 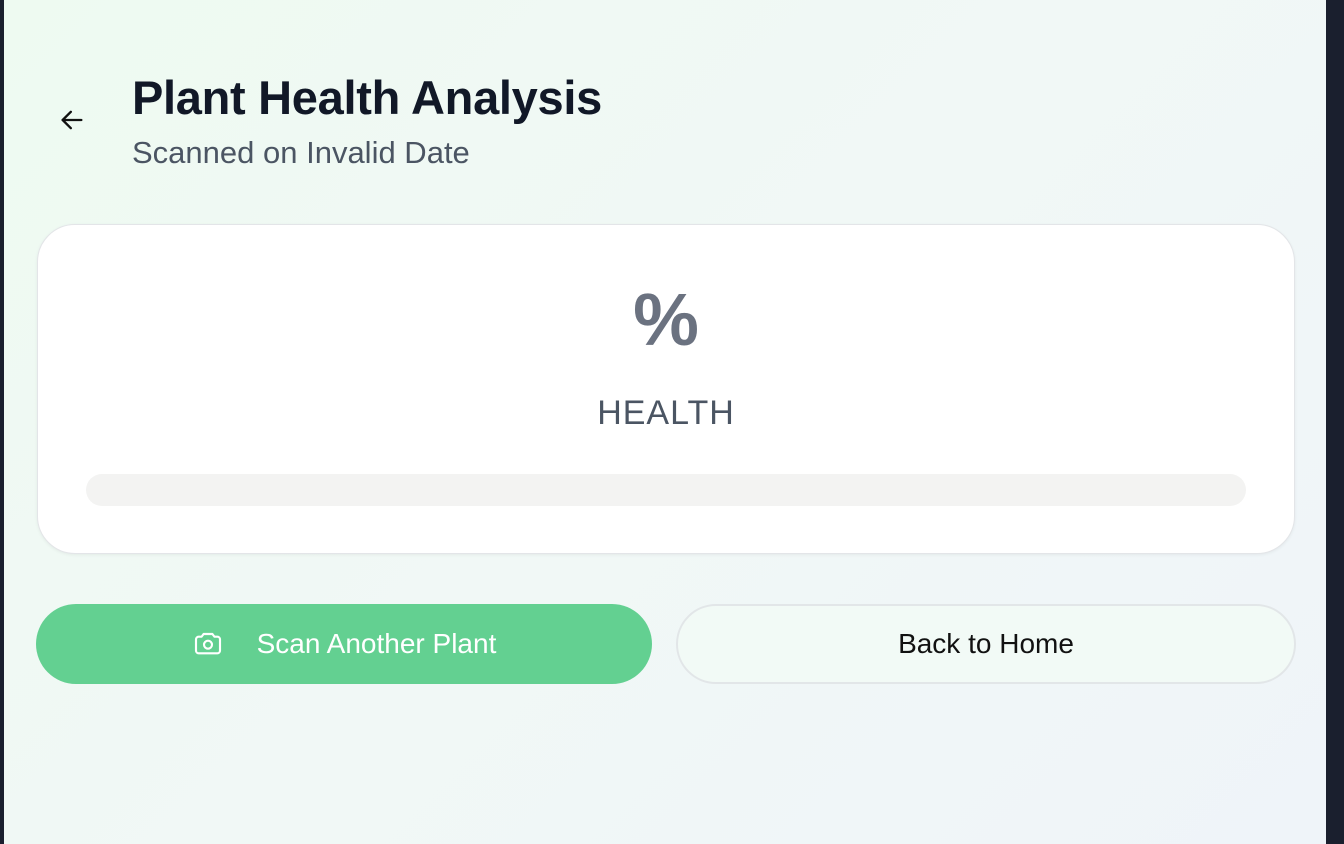 I want to click on arrow-left-icon, so click(x=72, y=120).